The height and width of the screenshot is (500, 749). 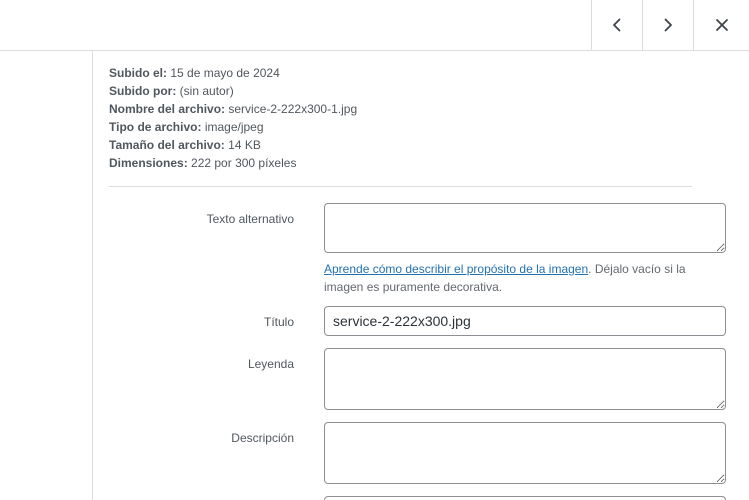 I want to click on description-textarea, so click(x=525, y=453).